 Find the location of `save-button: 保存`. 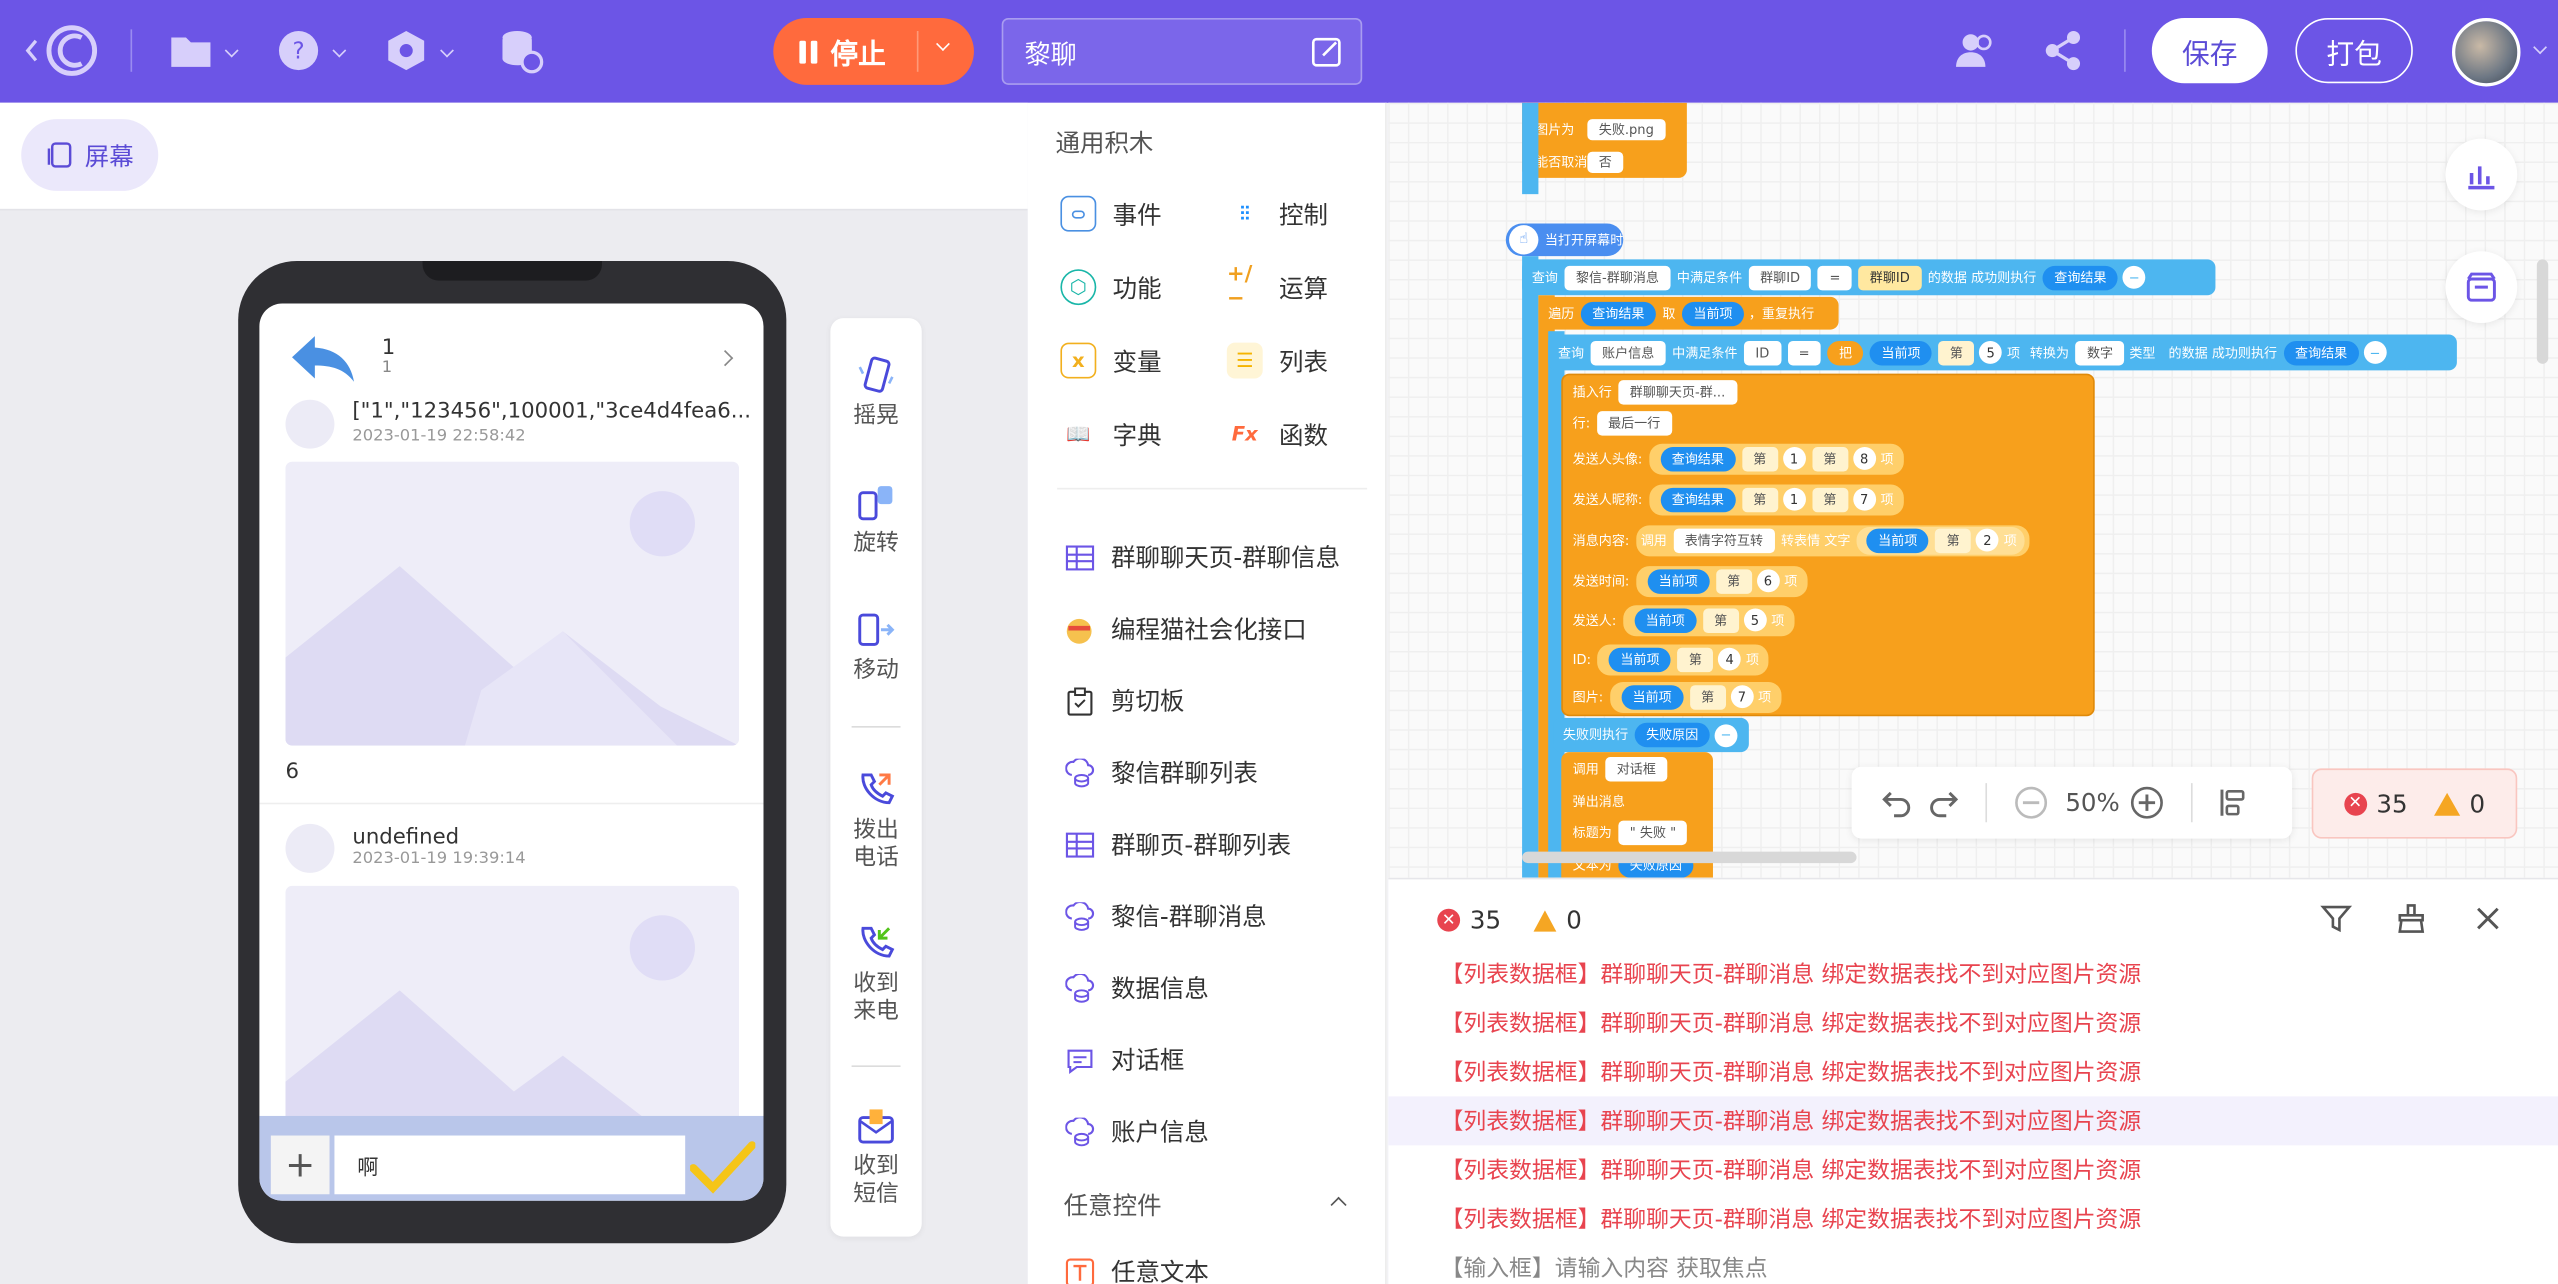

save-button: 保存 is located at coordinates (2209, 50).